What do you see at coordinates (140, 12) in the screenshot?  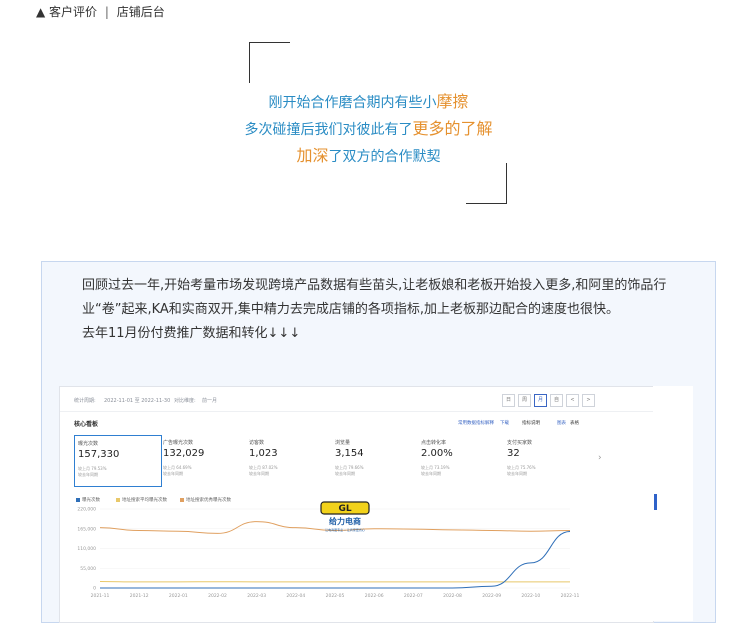 I see `caption-suffix: 店铺后台` at bounding box center [140, 12].